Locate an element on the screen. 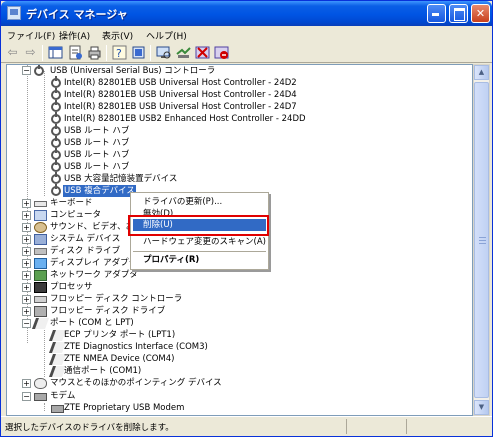 Image resolution: width=493 pixels, height=437 pixels. uninstall-icon is located at coordinates (221, 52).